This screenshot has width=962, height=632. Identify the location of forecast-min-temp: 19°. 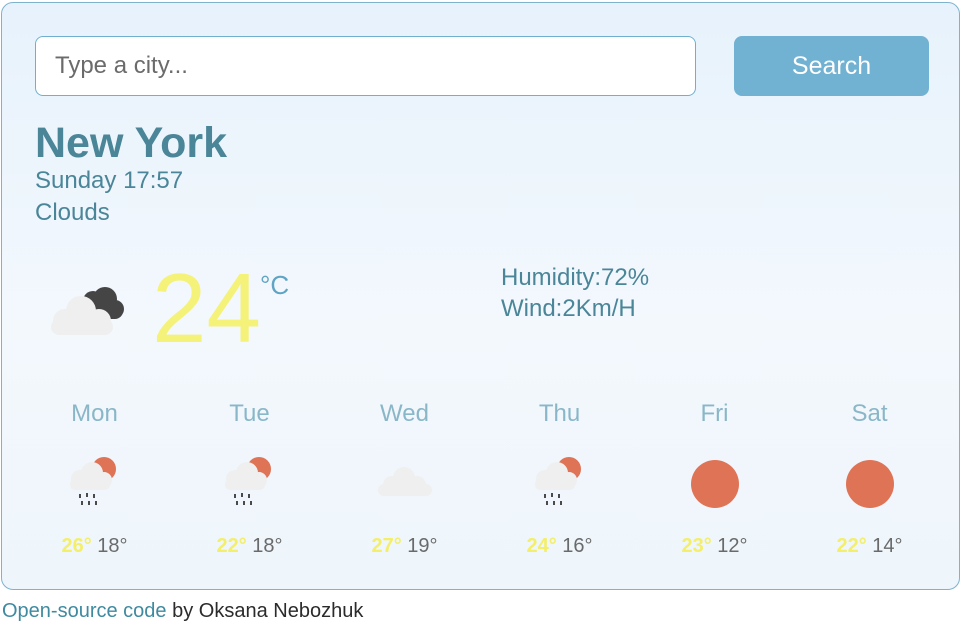
(422, 546).